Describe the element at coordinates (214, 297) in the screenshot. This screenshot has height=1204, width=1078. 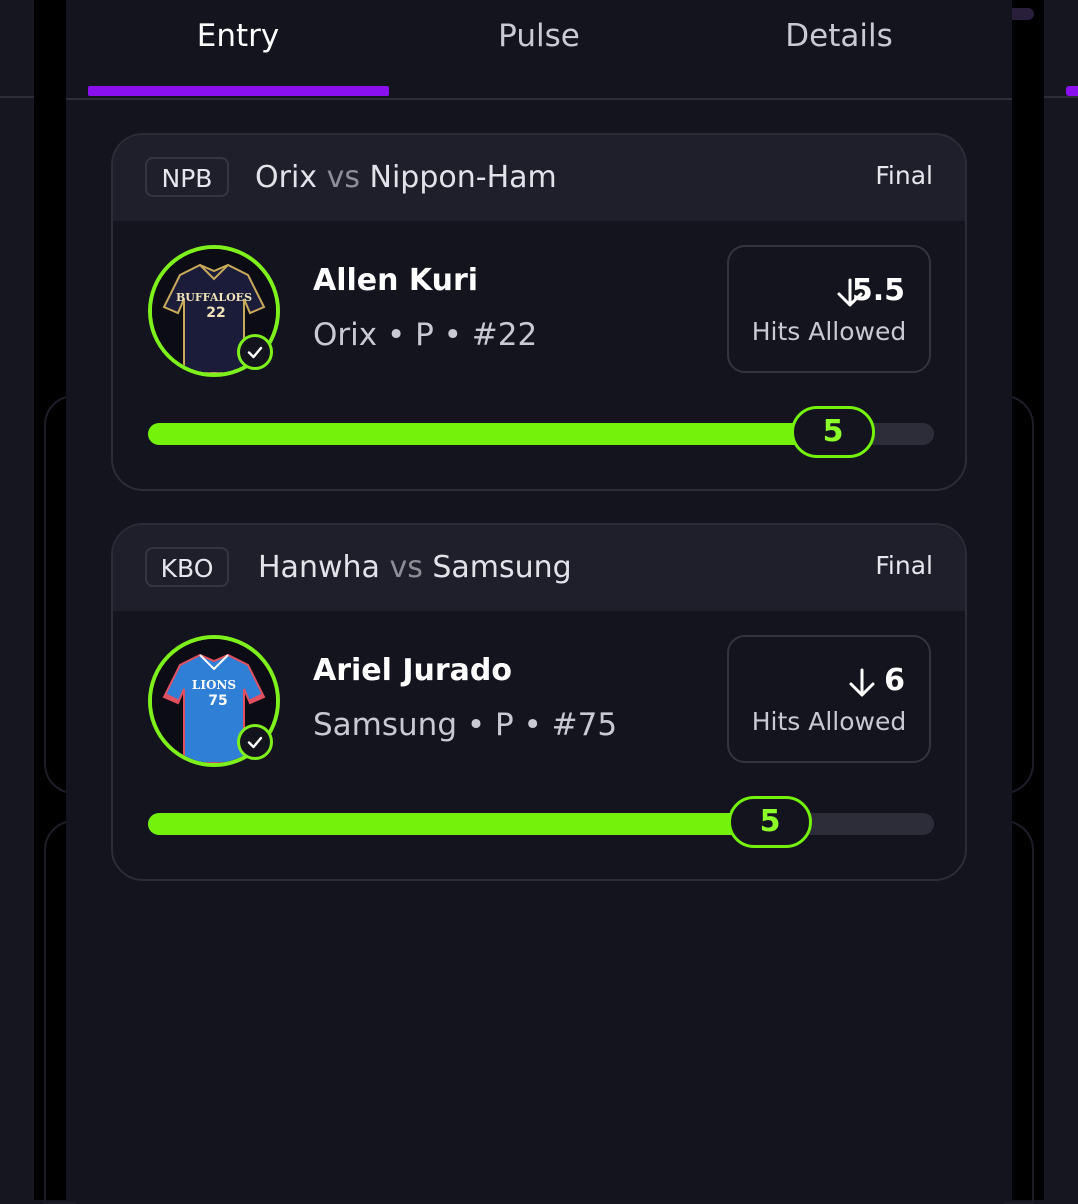
I see `jersey-lettering: BUFFALOES` at that location.